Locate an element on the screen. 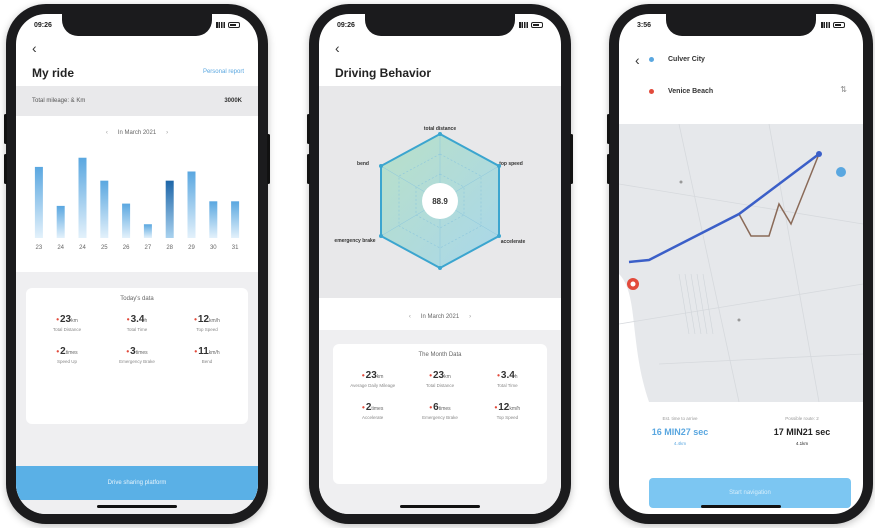  swap-icon: ⇅ is located at coordinates (843, 89).